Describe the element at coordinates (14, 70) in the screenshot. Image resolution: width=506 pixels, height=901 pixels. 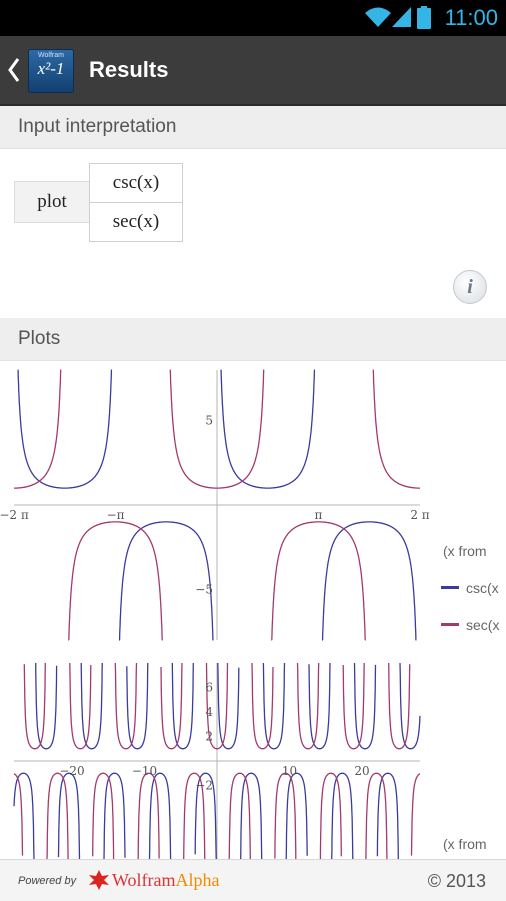
I see `back-chevron-icon` at that location.